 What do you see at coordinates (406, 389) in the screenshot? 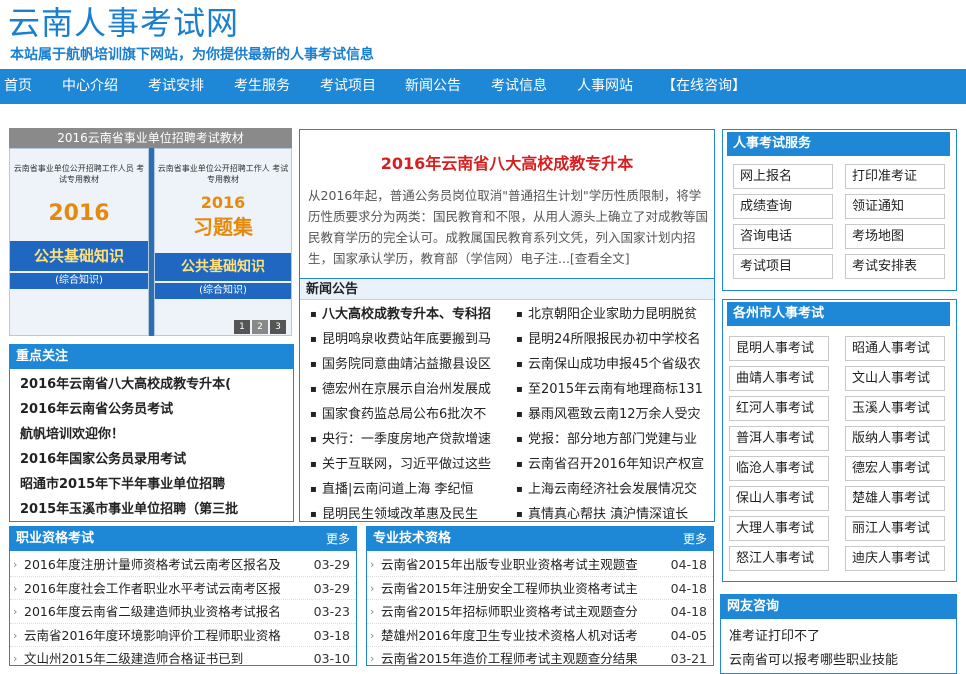
I see `news-item: ▪ 德宏州在京展示自治州发展成` at bounding box center [406, 389].